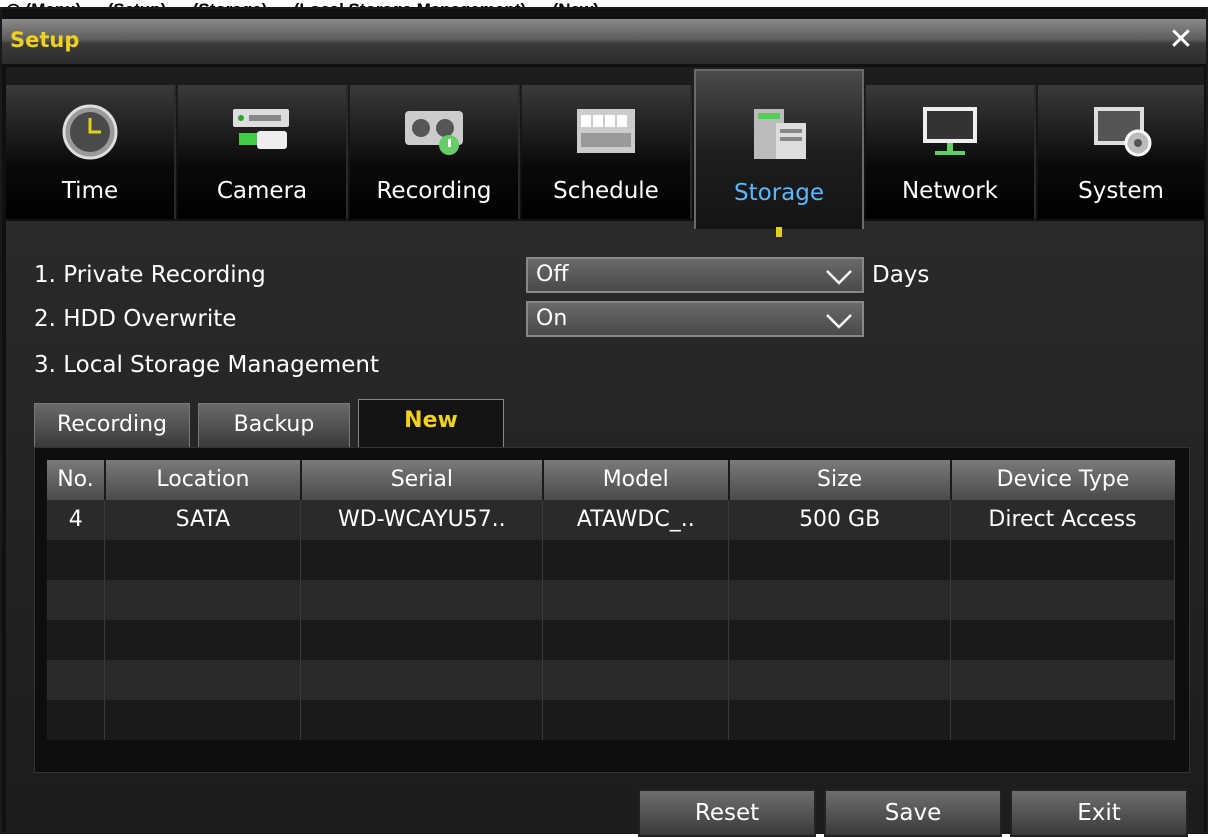 The image size is (1208, 837). I want to click on private-recording-select: Off, so click(695, 275).